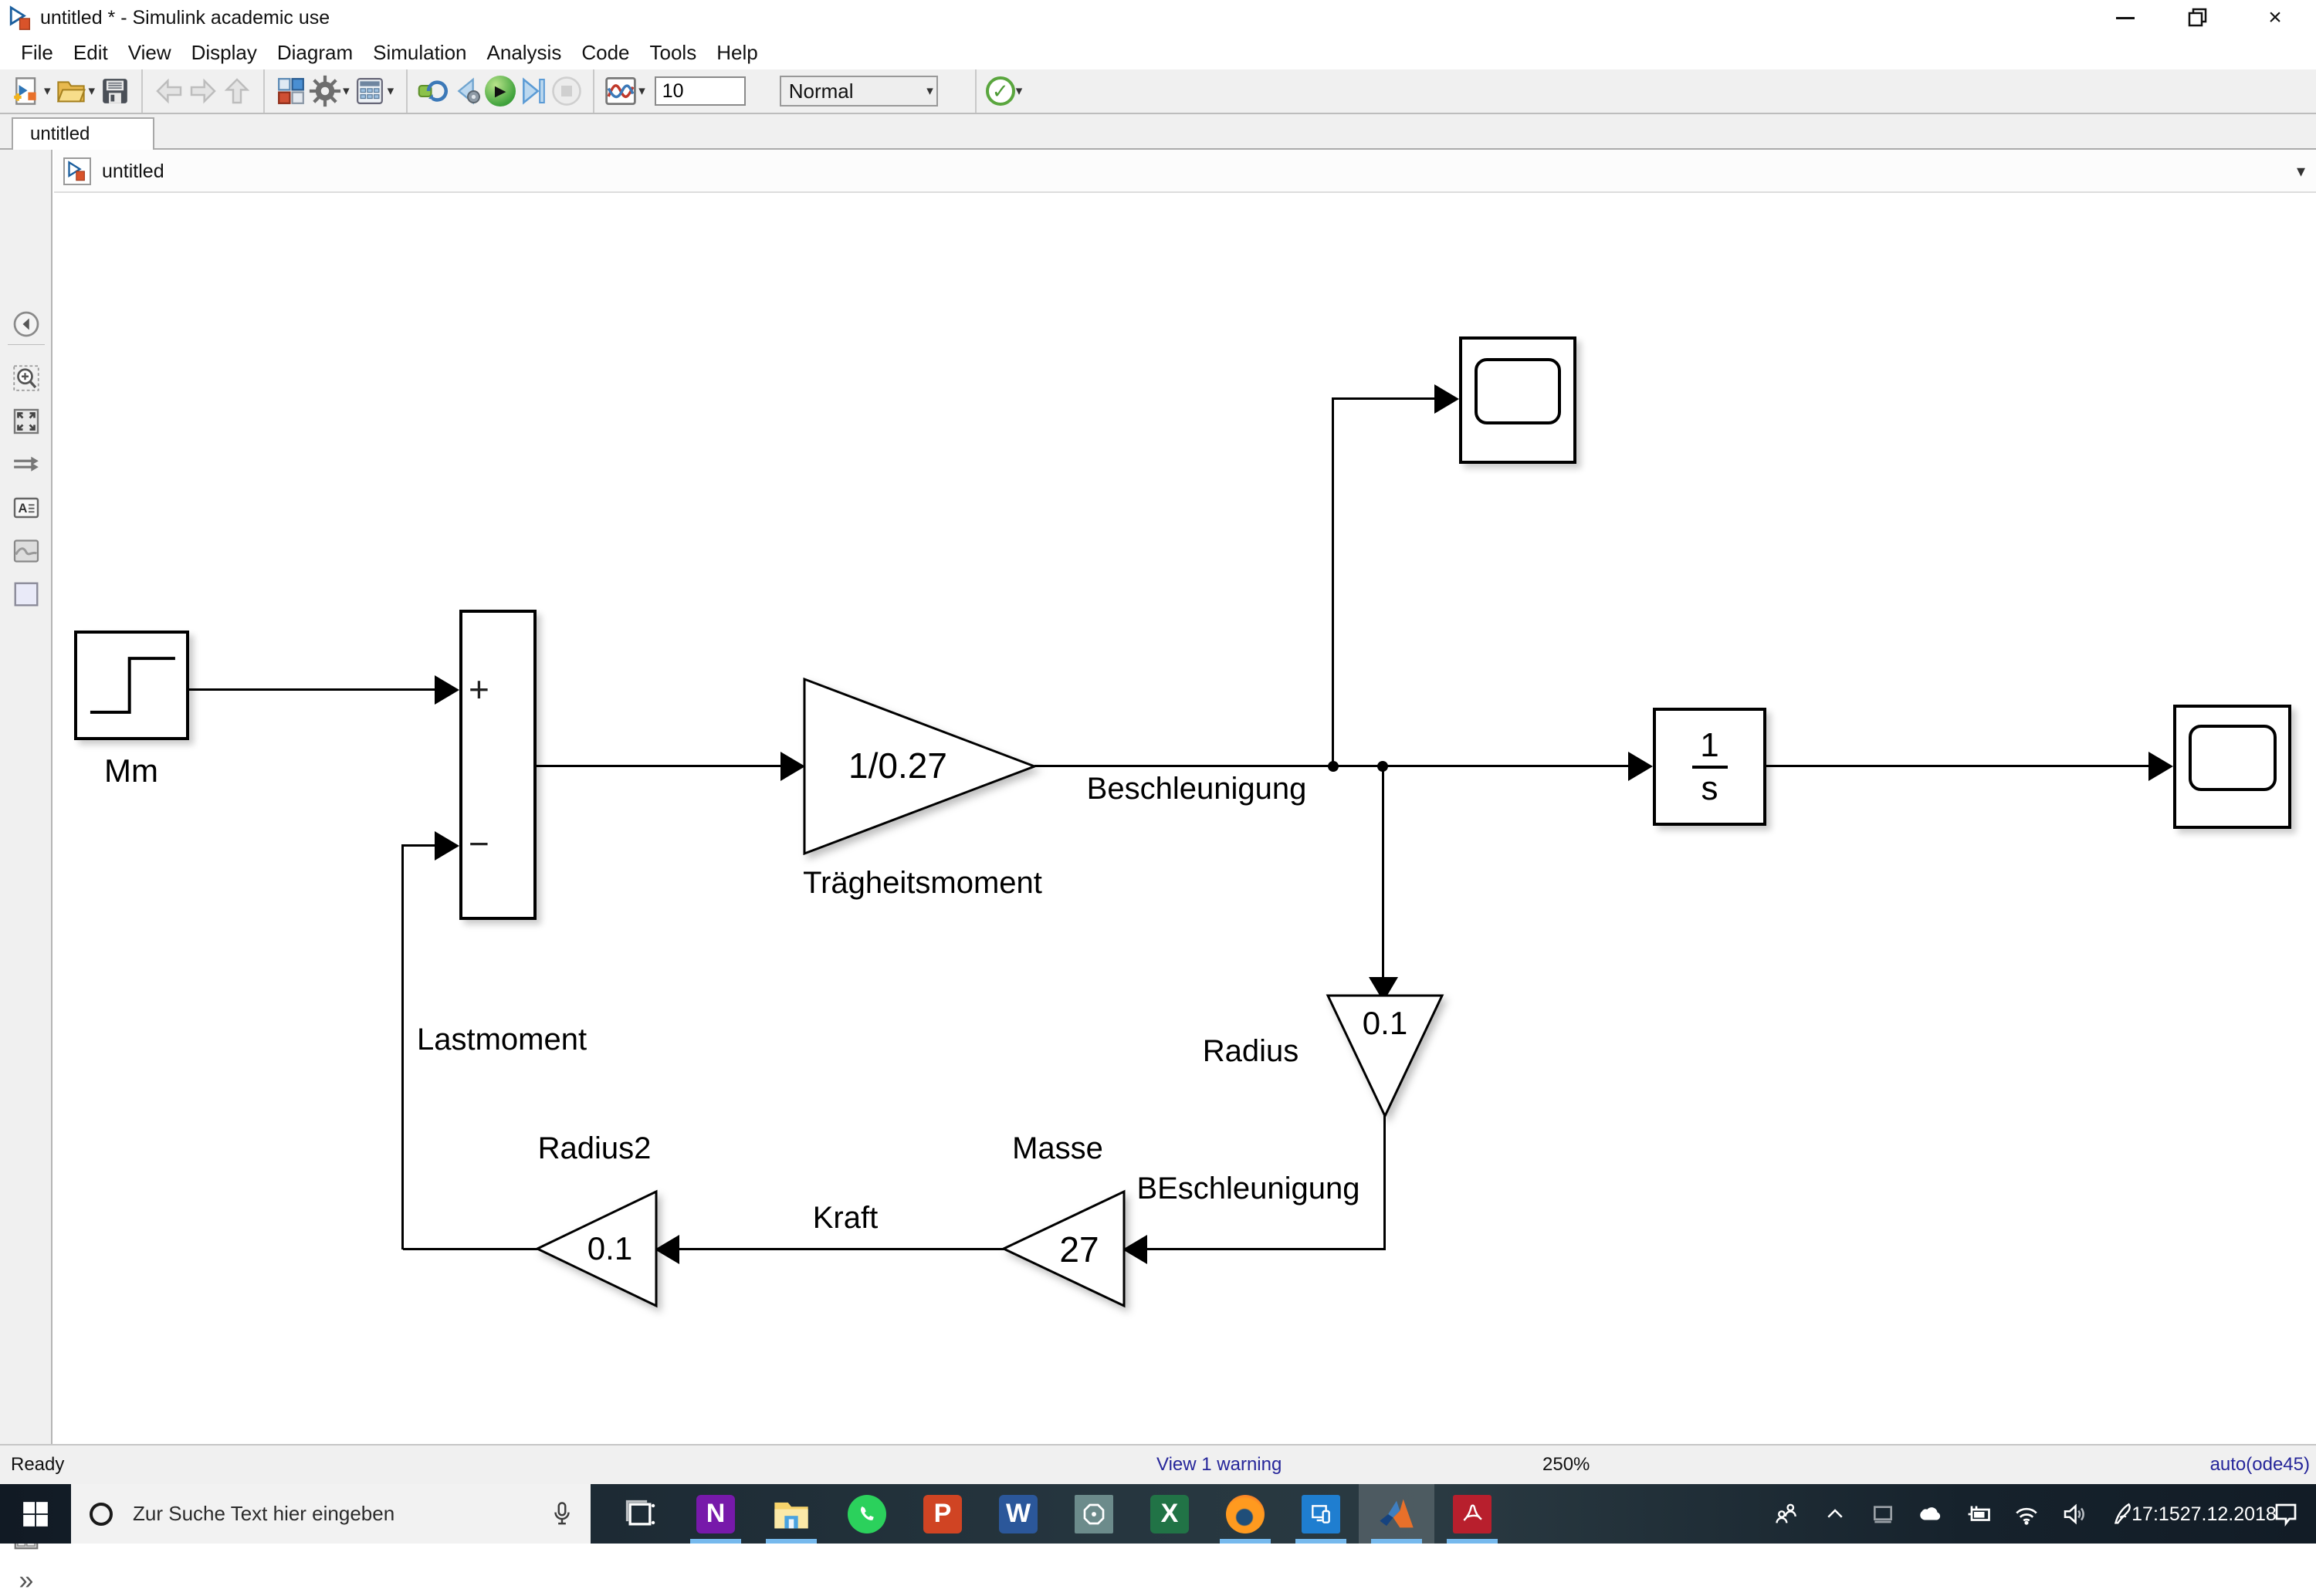 This screenshot has height=1596, width=2316. I want to click on hide-browser-button, so click(26, 324).